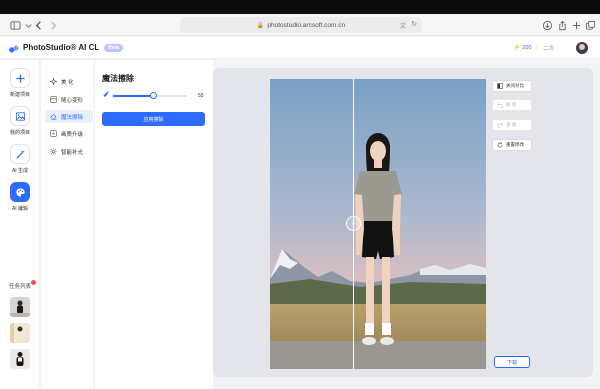 This screenshot has height=389, width=600. I want to click on rail-label: 新建项目, so click(19, 95).